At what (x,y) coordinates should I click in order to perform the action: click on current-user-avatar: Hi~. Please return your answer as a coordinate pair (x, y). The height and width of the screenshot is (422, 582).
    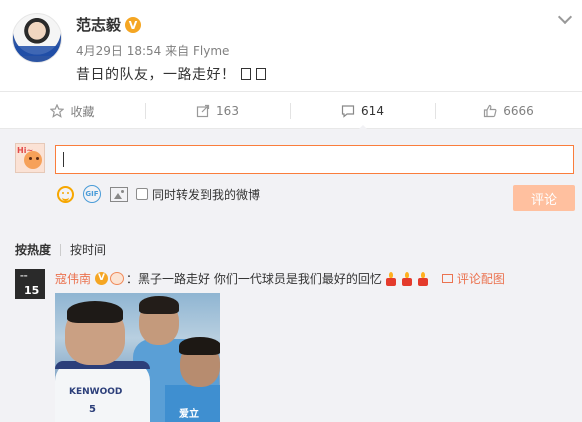
    Looking at the image, I should click on (30, 158).